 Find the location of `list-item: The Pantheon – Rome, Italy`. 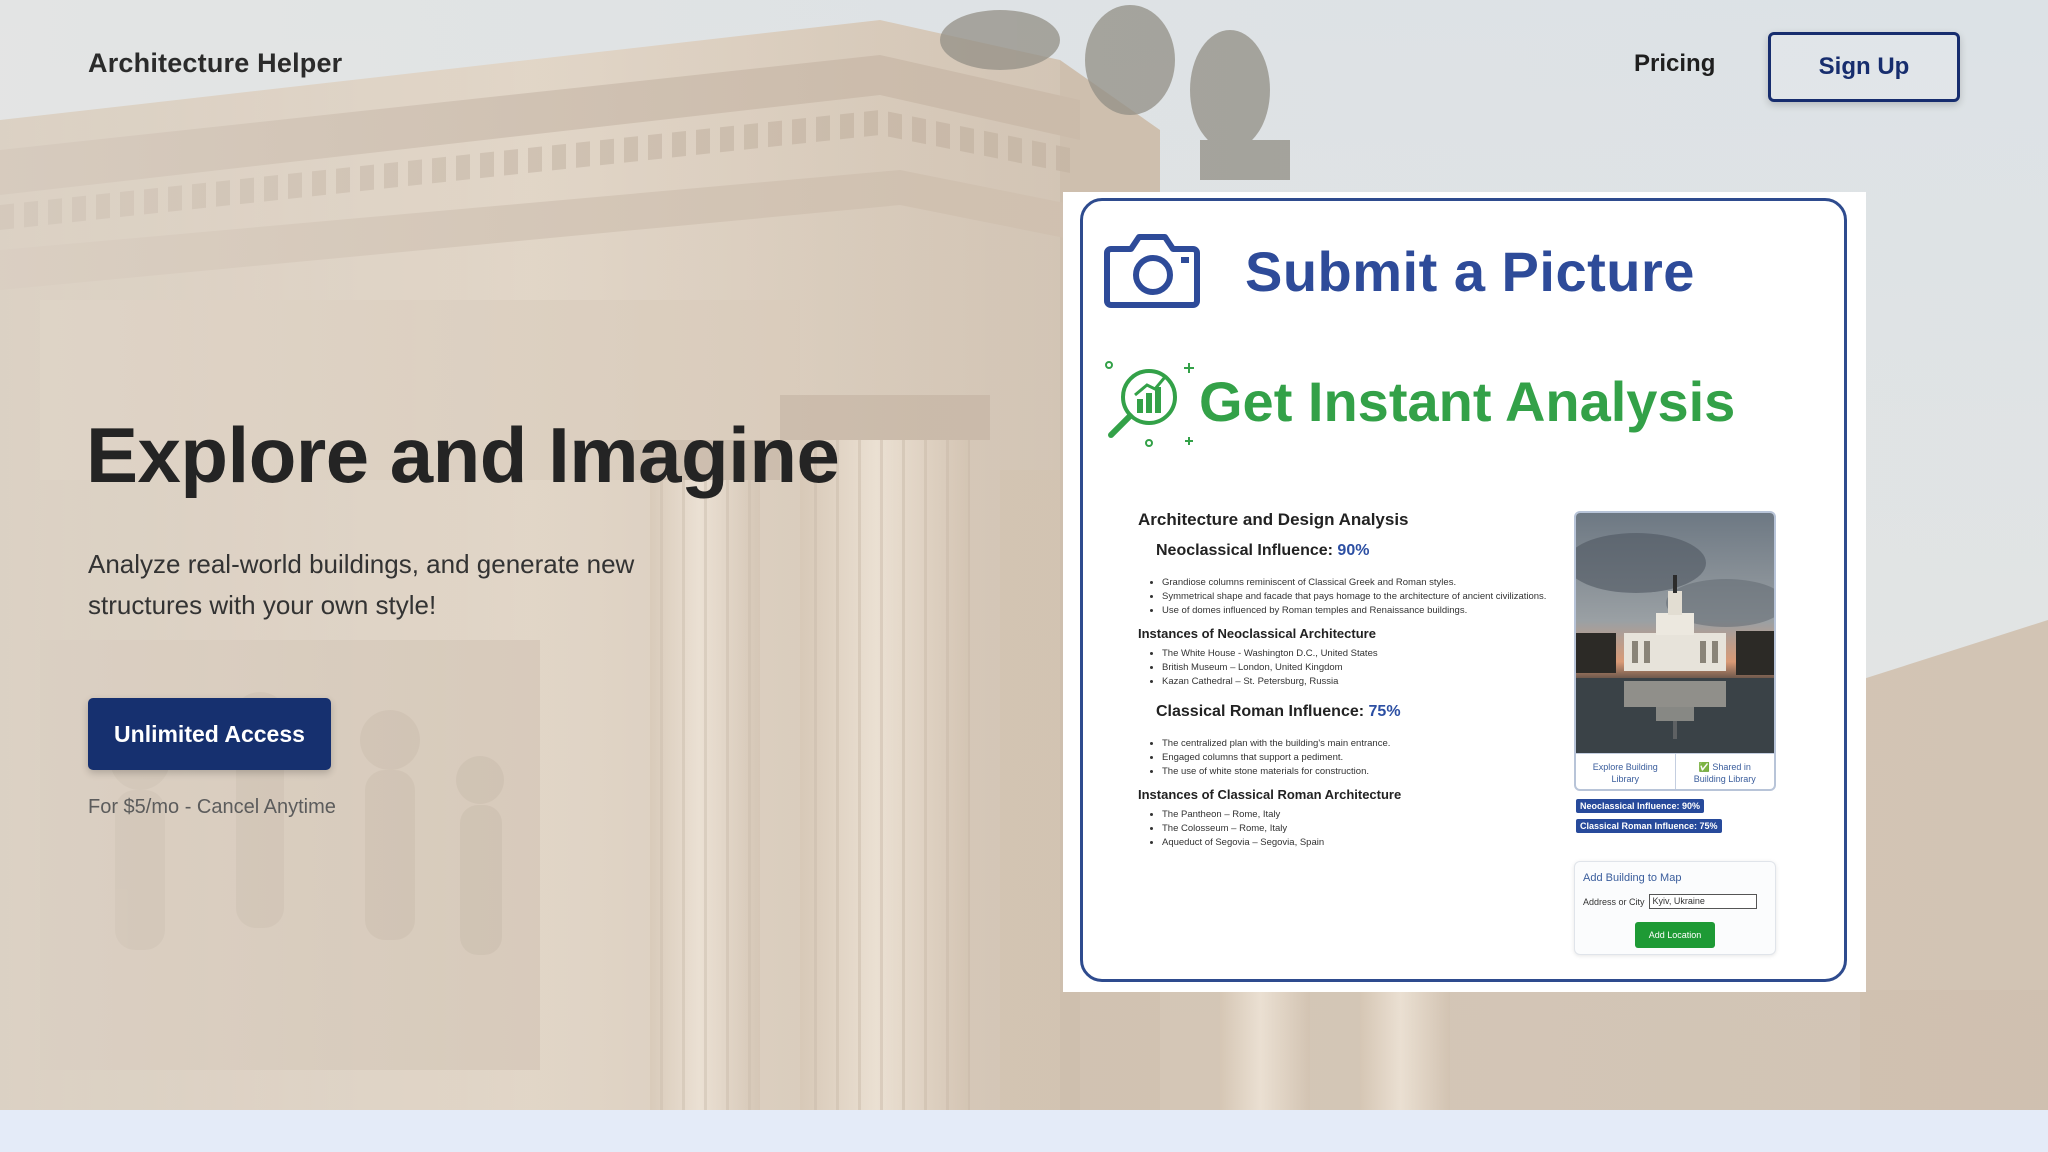

list-item: The Pantheon – Rome, Italy is located at coordinates (1370, 815).